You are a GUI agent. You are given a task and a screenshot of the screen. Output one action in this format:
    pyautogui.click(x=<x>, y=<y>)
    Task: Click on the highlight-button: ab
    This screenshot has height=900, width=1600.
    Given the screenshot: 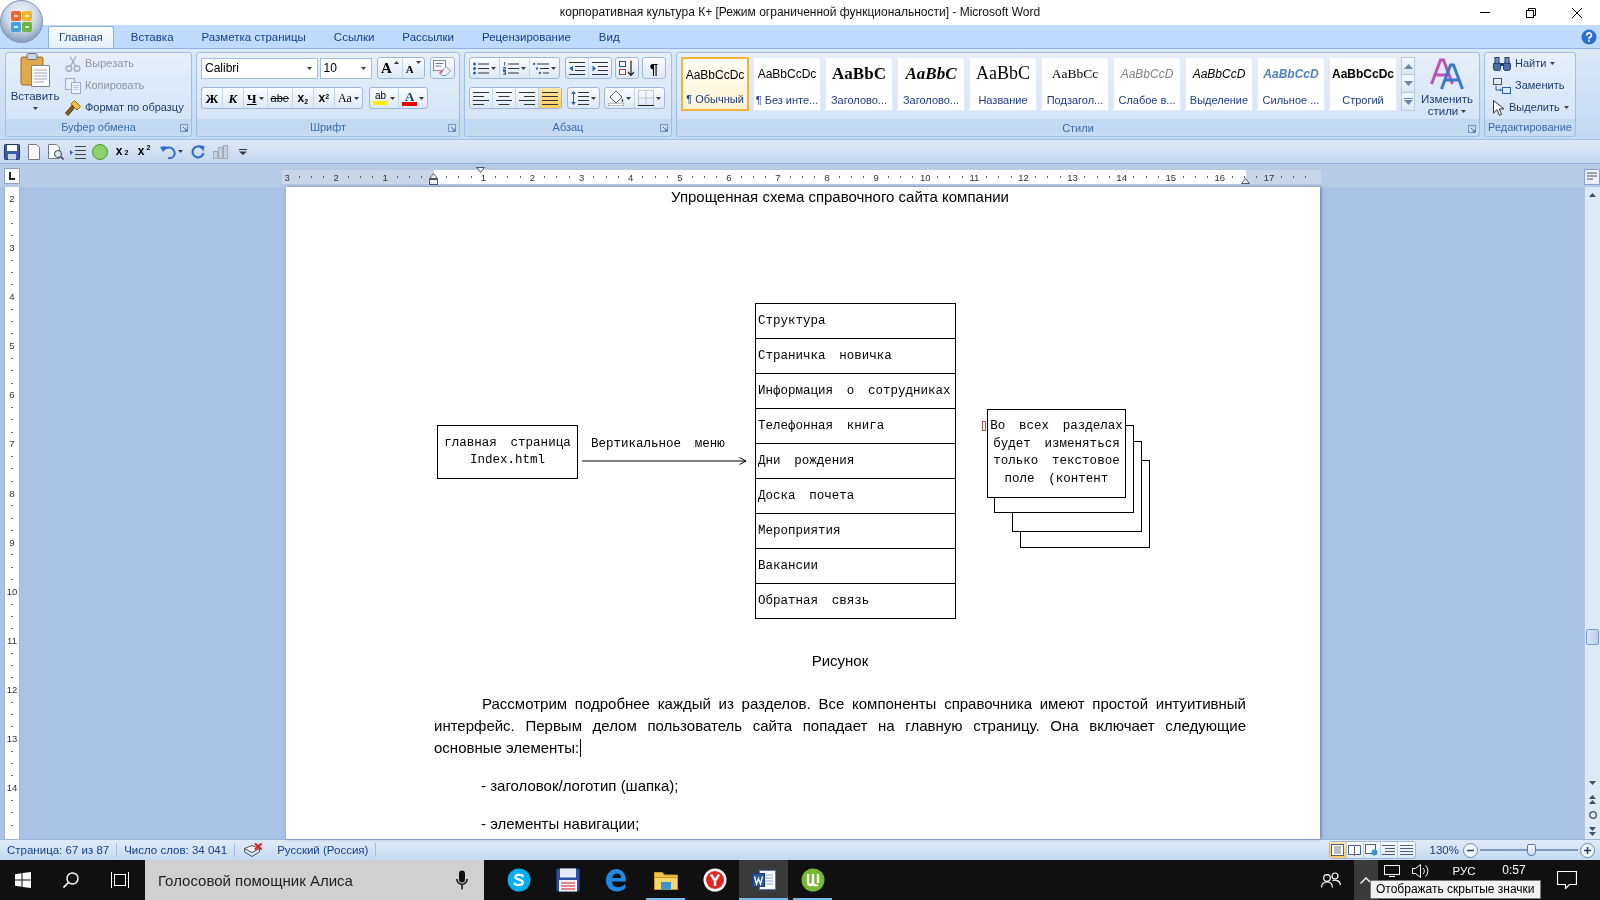 What is the action you would take?
    pyautogui.click(x=384, y=98)
    